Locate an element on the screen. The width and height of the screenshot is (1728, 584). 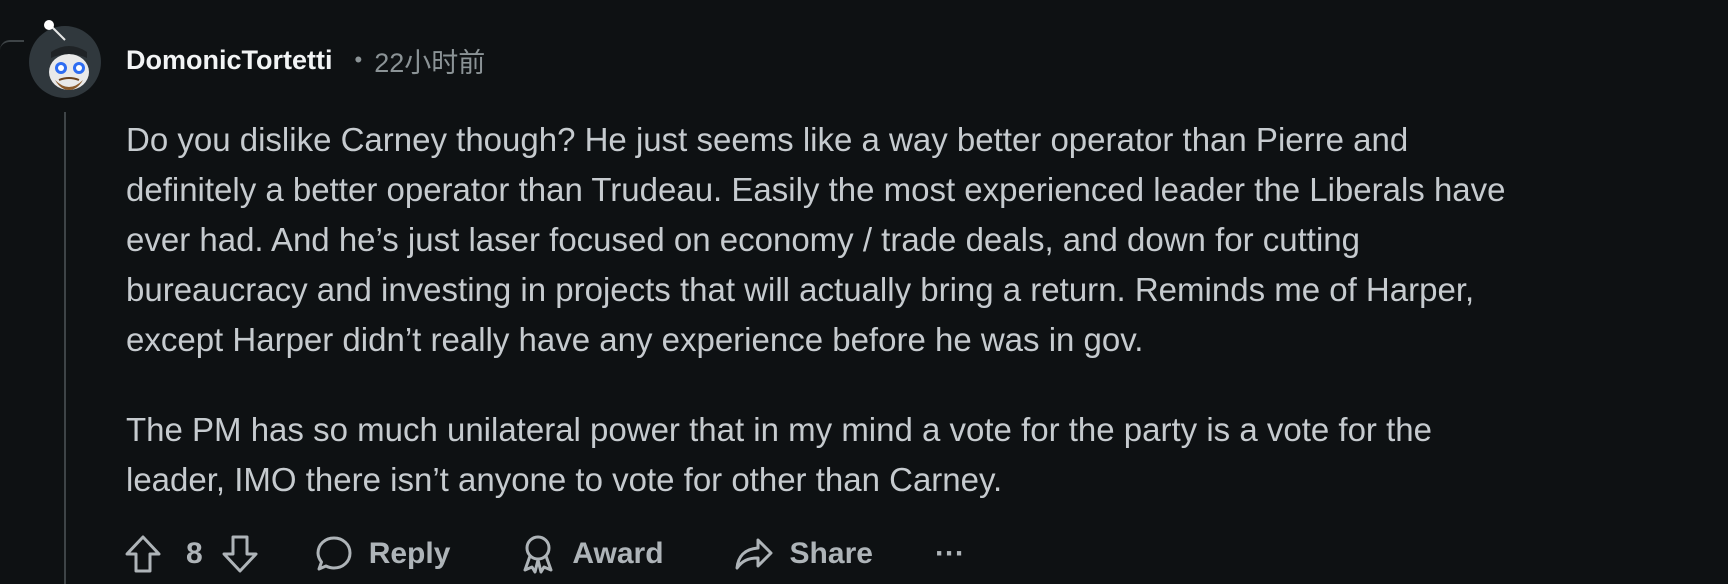
reply-button: Reply is located at coordinates (383, 554).